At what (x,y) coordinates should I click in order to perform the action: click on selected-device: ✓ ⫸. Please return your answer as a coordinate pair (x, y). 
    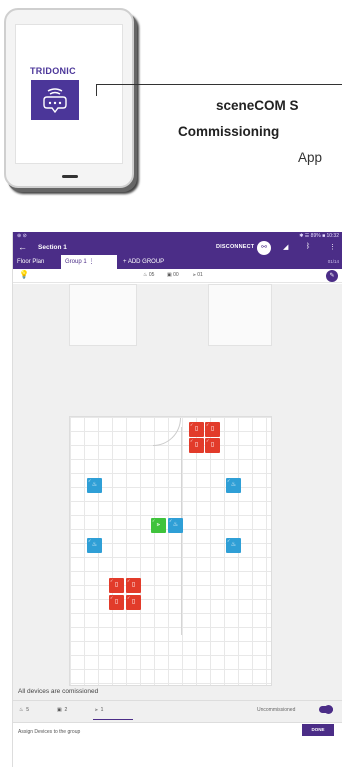
    Looking at the image, I should click on (158, 525).